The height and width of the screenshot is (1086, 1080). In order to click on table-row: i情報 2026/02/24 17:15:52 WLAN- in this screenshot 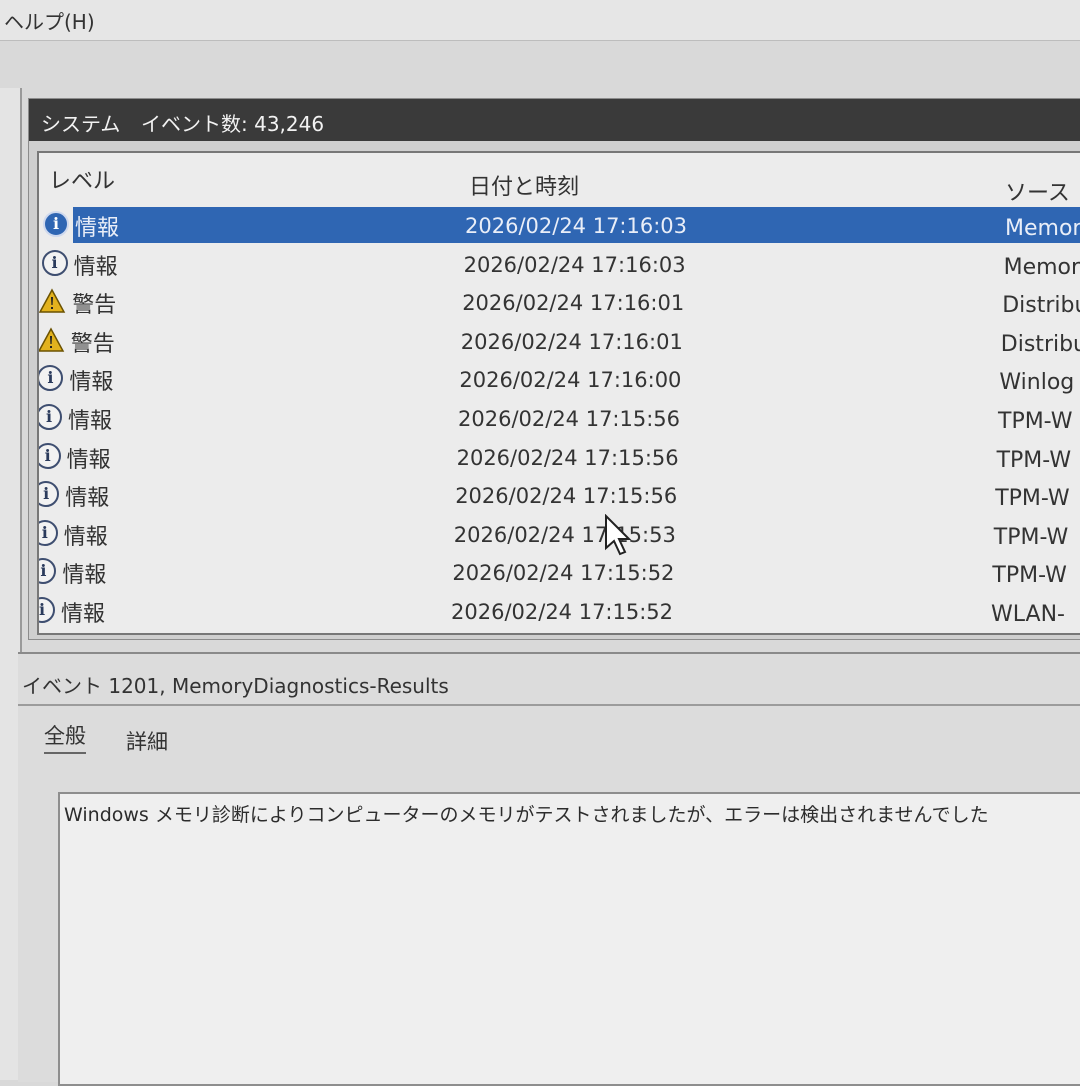, I will do `click(559, 610)`.